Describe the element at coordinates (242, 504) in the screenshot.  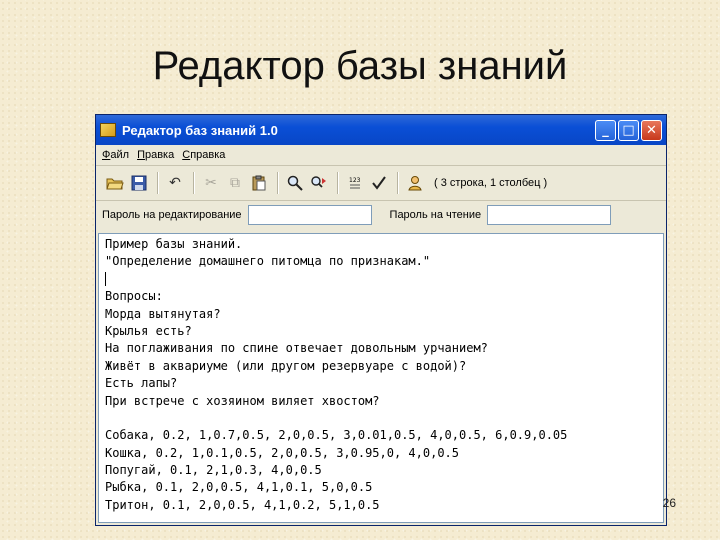
I see `editor-line: Тритон, 0.1, 2,0,0.5, 4,1,0.2, 5,1,0.5` at that location.